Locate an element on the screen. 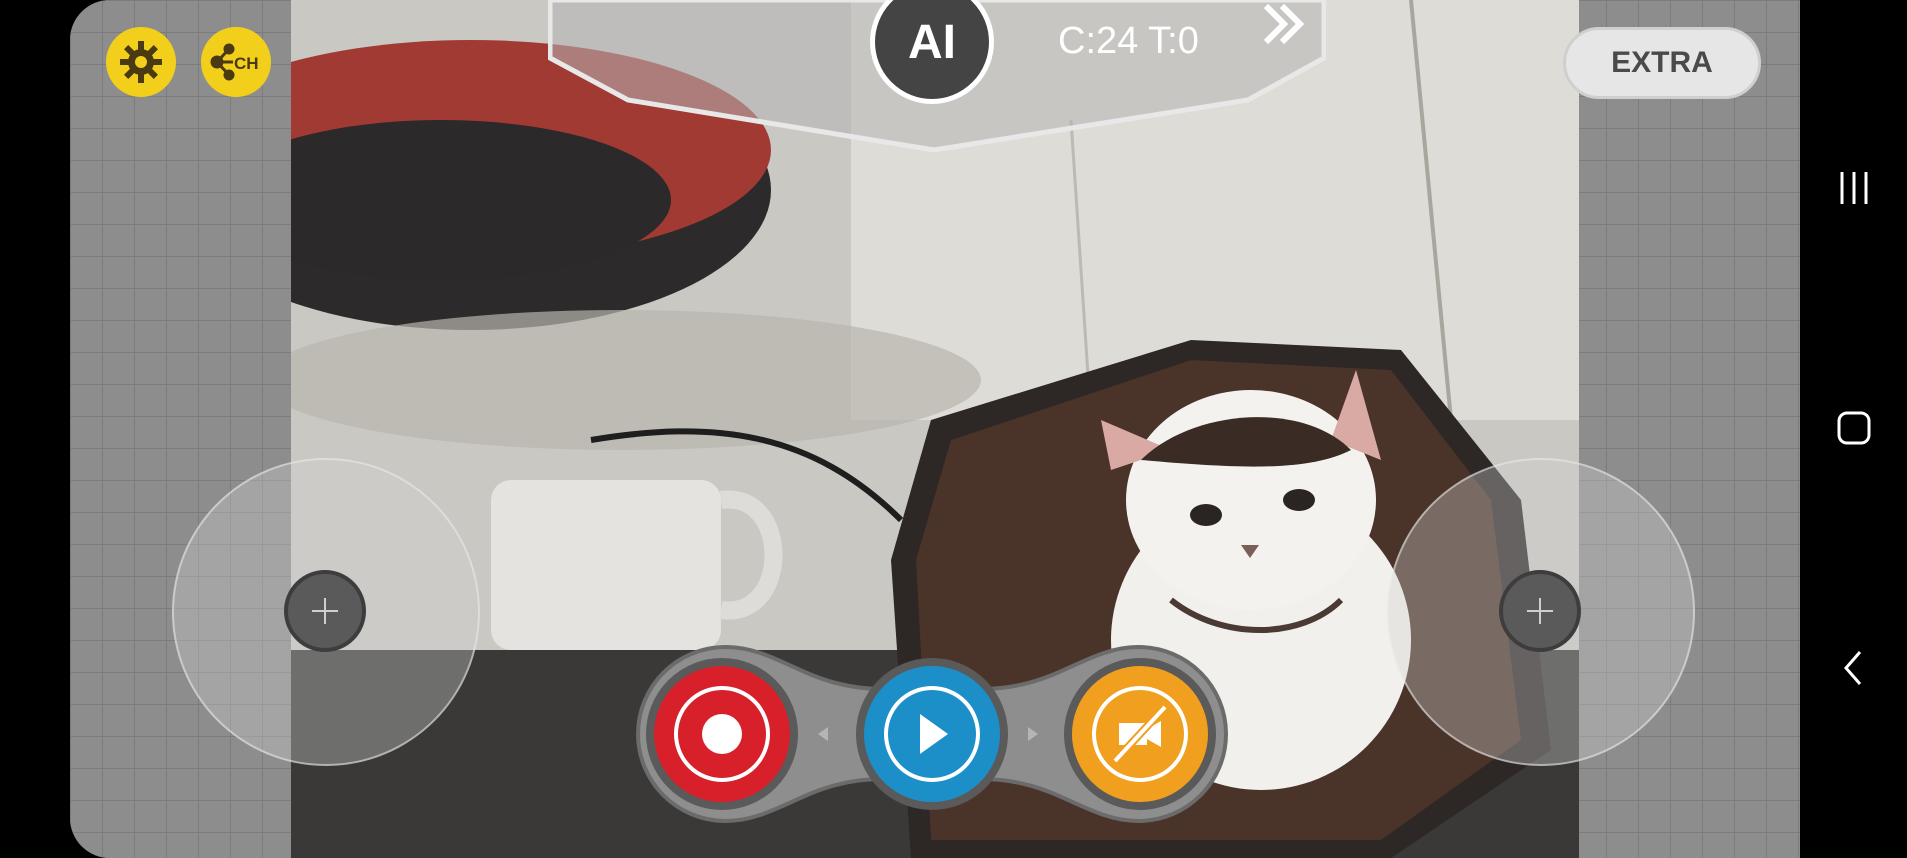 The height and width of the screenshot is (858, 1907). channel-button: CH is located at coordinates (236, 62).